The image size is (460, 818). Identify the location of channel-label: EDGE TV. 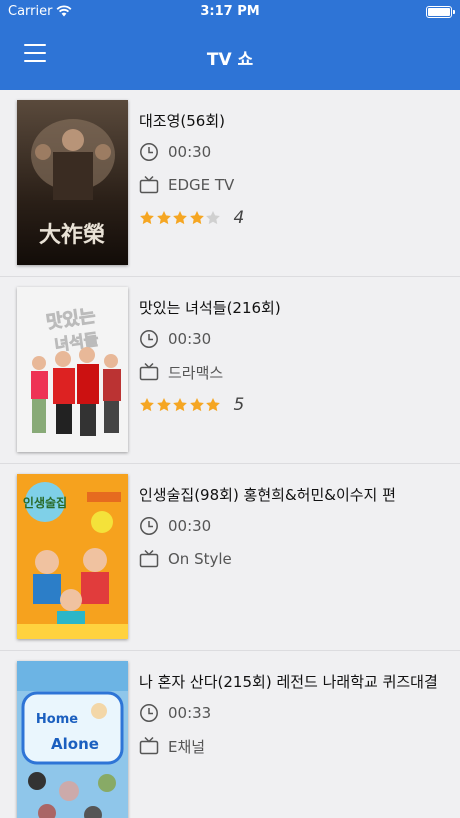
(201, 185).